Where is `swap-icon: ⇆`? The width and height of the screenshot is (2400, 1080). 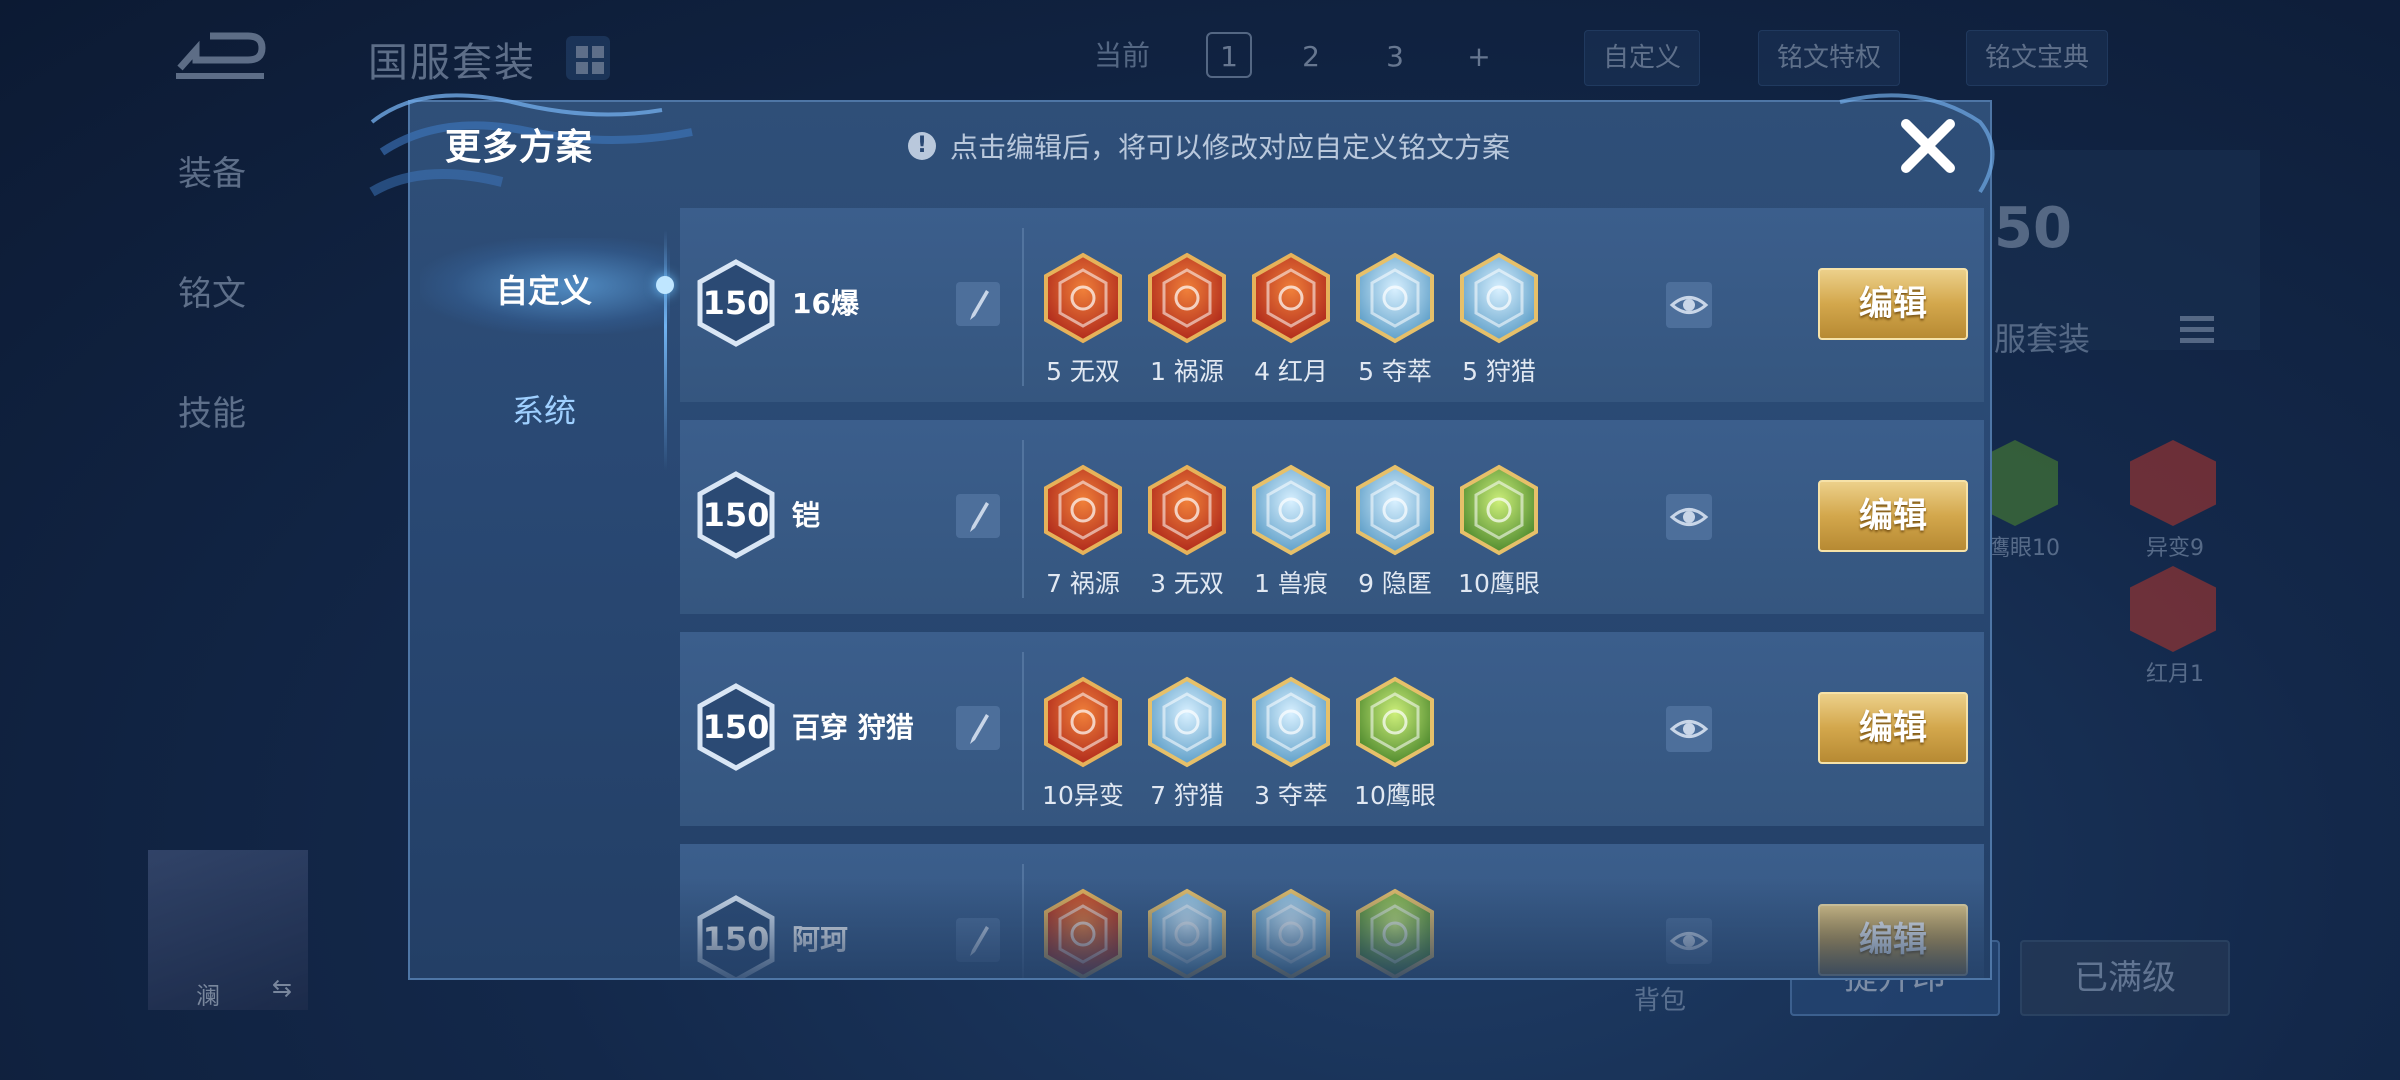
swap-icon: ⇆ is located at coordinates (282, 988).